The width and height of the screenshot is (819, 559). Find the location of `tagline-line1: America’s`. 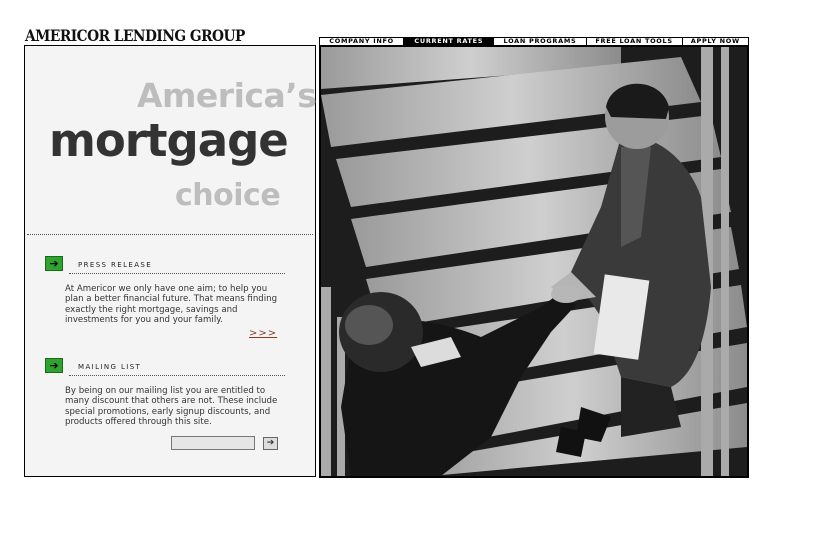

tagline-line1: America’s is located at coordinates (227, 95).